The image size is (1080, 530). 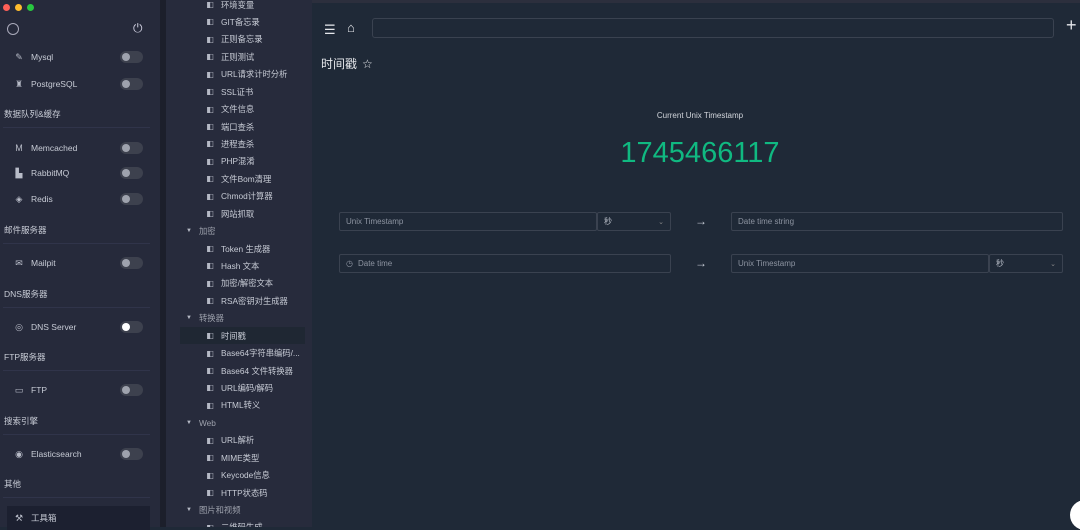 What do you see at coordinates (19, 148) in the screenshot?
I see `memcached-icon: M` at bounding box center [19, 148].